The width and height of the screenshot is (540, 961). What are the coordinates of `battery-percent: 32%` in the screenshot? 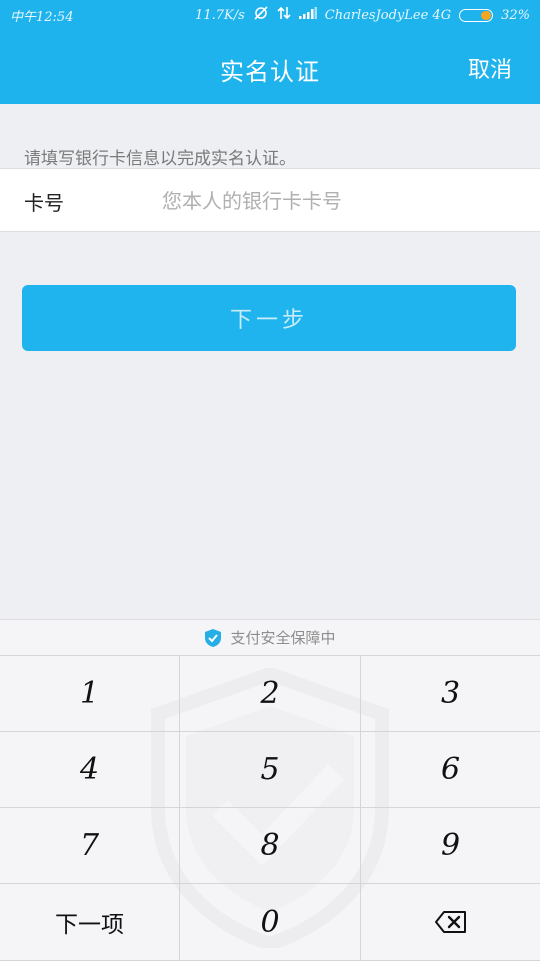 It's located at (515, 15).